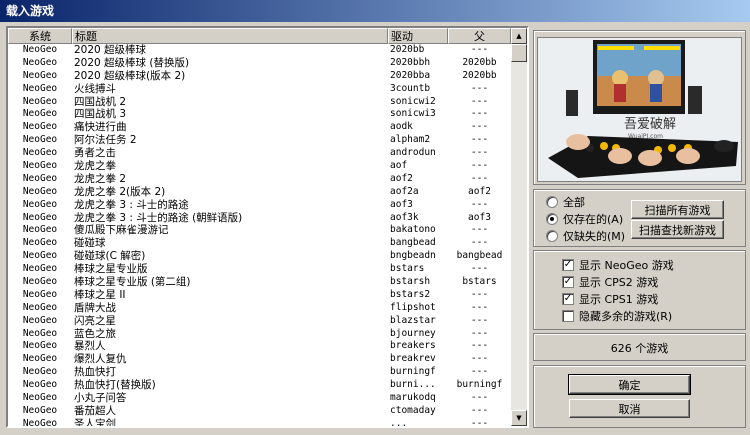  I want to click on row-title: 棒球之星 II, so click(100, 294).